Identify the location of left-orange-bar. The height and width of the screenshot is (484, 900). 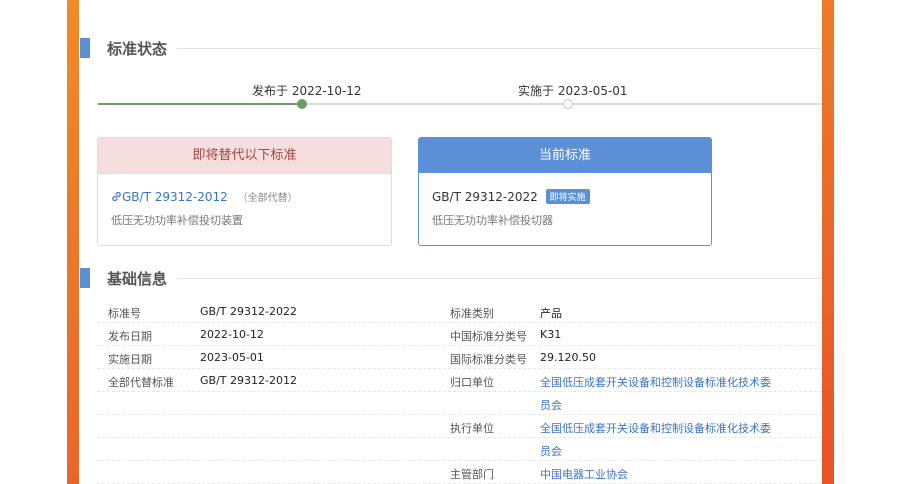
(73, 242).